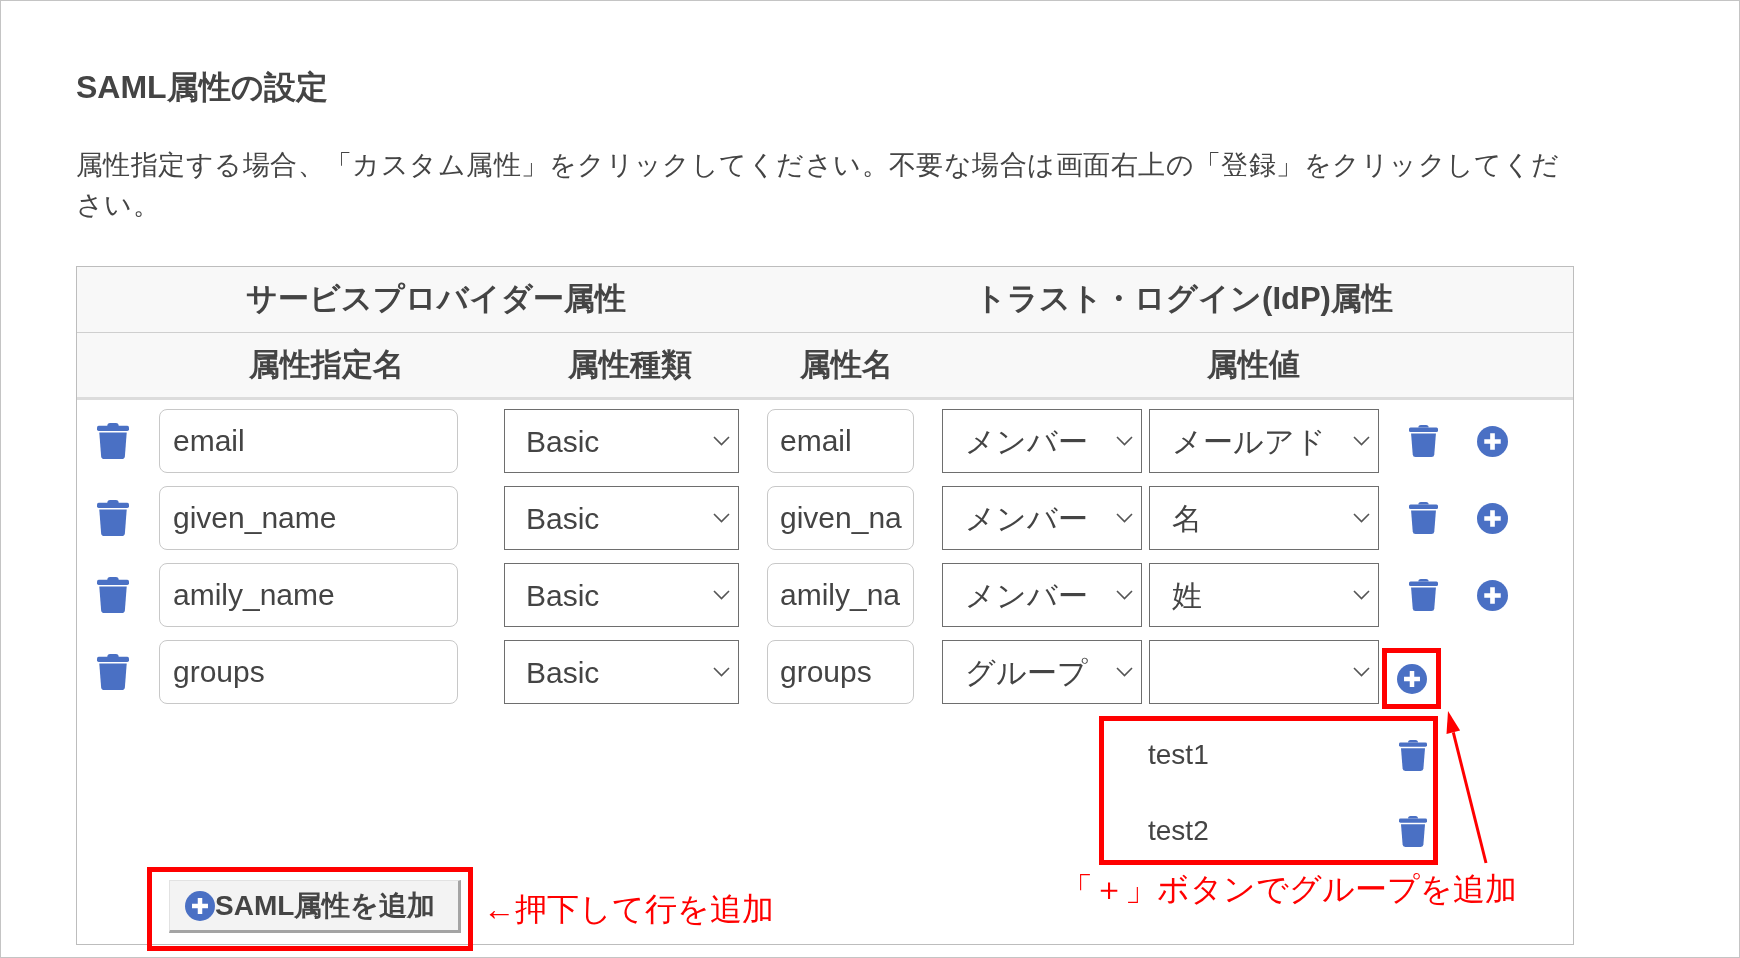 This screenshot has width=1740, height=958. Describe the element at coordinates (1264, 595) in the screenshot. I see `dropdown: 姓` at that location.